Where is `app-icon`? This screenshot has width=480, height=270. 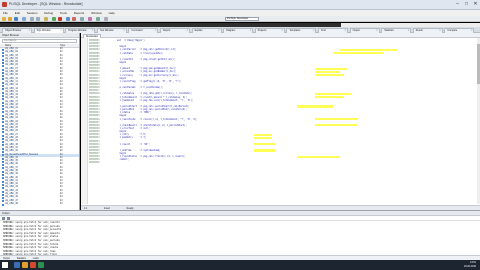
app-icon is located at coordinates (4, 4).